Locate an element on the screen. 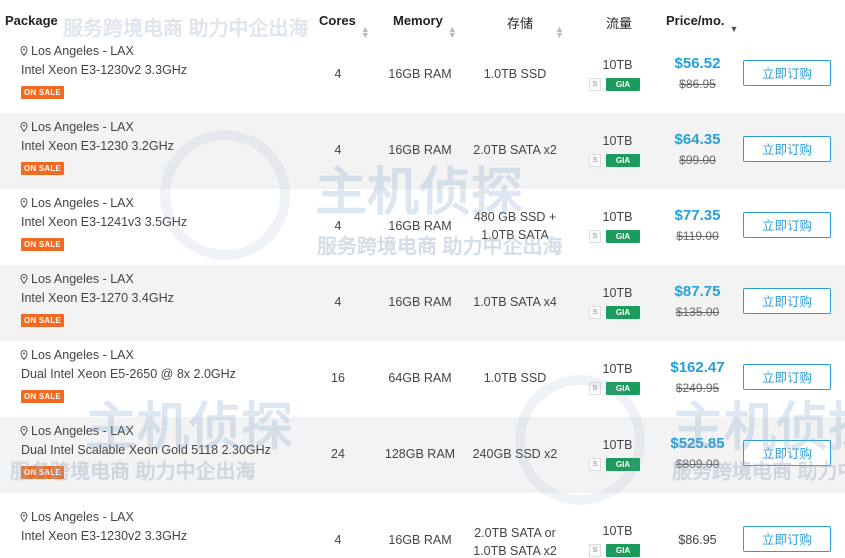 This screenshot has height=558, width=845. storage-value: 1.0TB SATA x4 is located at coordinates (515, 302).